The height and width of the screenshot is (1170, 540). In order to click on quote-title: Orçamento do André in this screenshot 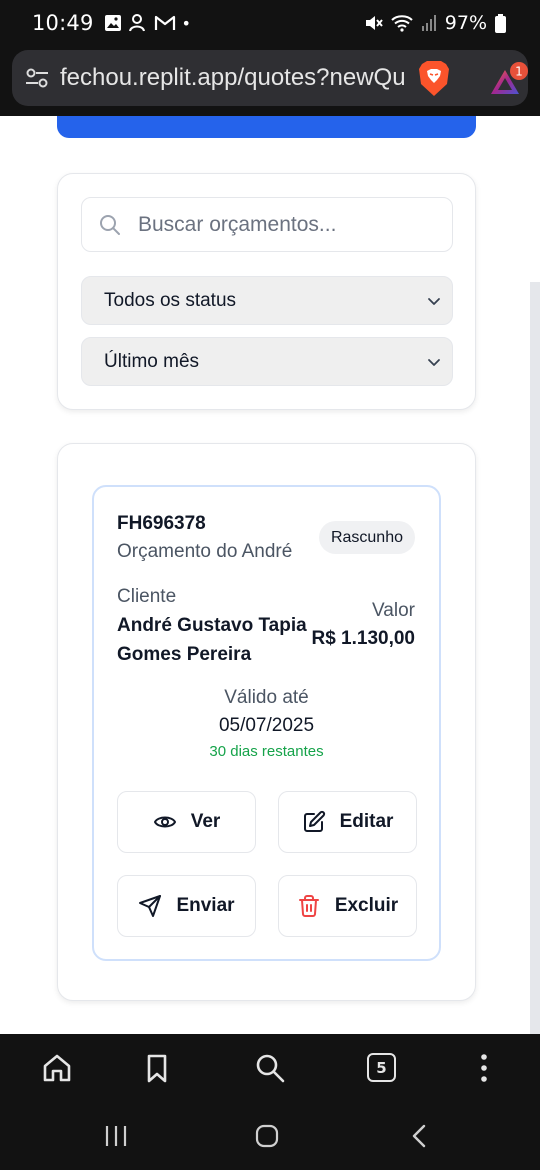, I will do `click(205, 551)`.